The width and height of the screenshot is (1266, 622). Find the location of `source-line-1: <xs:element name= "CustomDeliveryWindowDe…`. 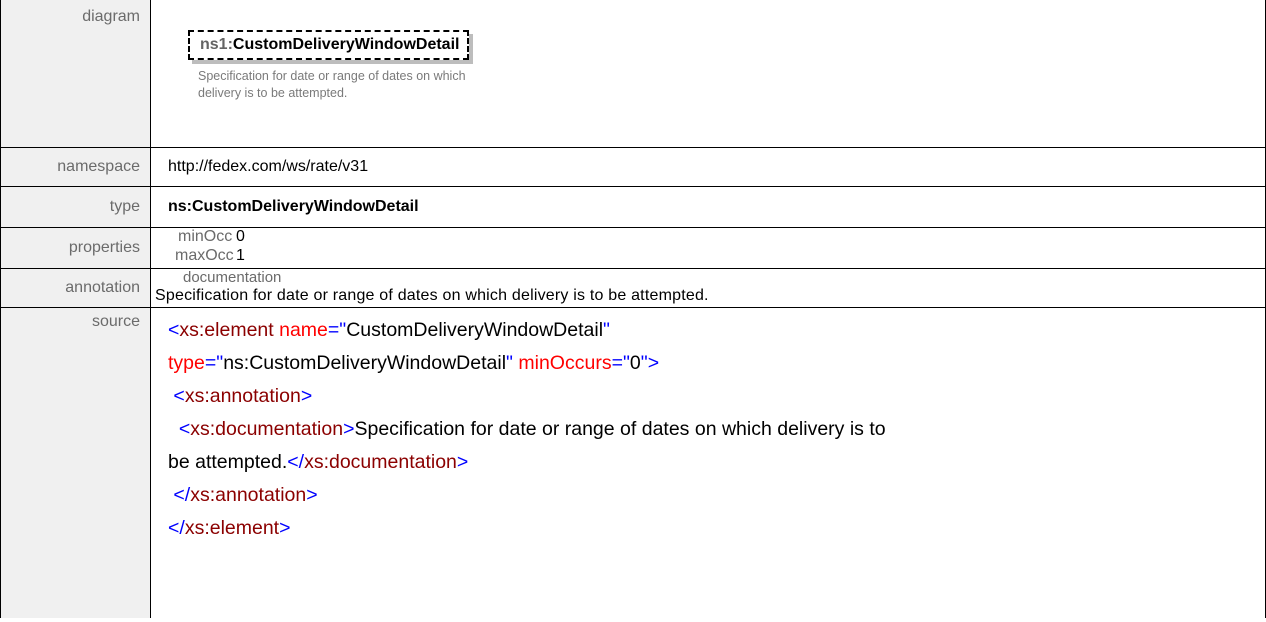

source-line-1: <xs:element name= "CustomDeliveryWindowDe… is located at coordinates (711, 330).